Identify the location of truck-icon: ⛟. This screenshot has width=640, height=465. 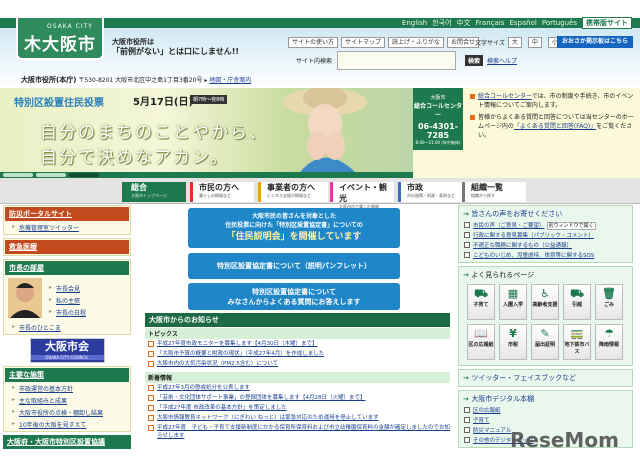
(577, 293).